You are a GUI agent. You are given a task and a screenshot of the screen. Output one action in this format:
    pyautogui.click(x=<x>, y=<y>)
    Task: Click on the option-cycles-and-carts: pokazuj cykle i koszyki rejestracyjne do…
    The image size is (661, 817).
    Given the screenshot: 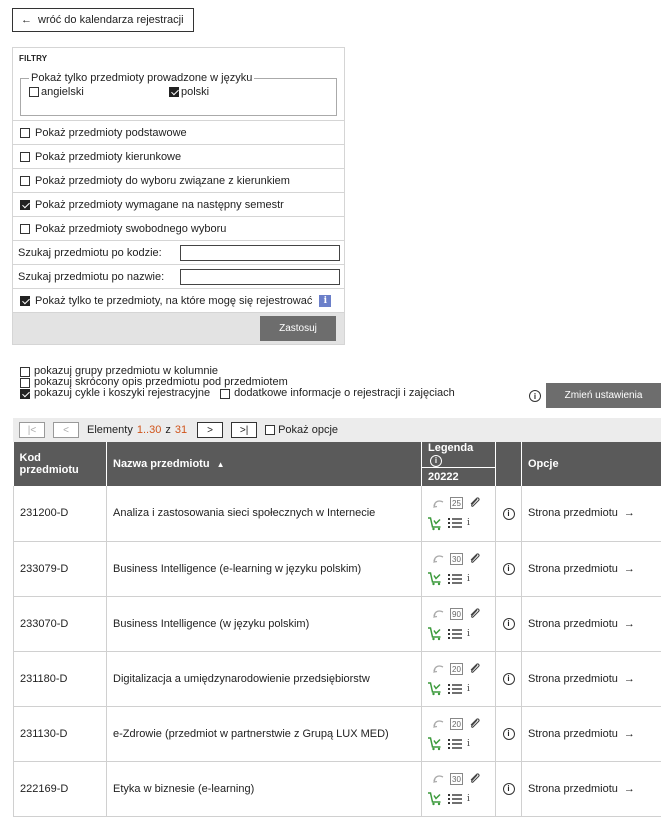 What is the action you would take?
    pyautogui.click(x=270, y=393)
    